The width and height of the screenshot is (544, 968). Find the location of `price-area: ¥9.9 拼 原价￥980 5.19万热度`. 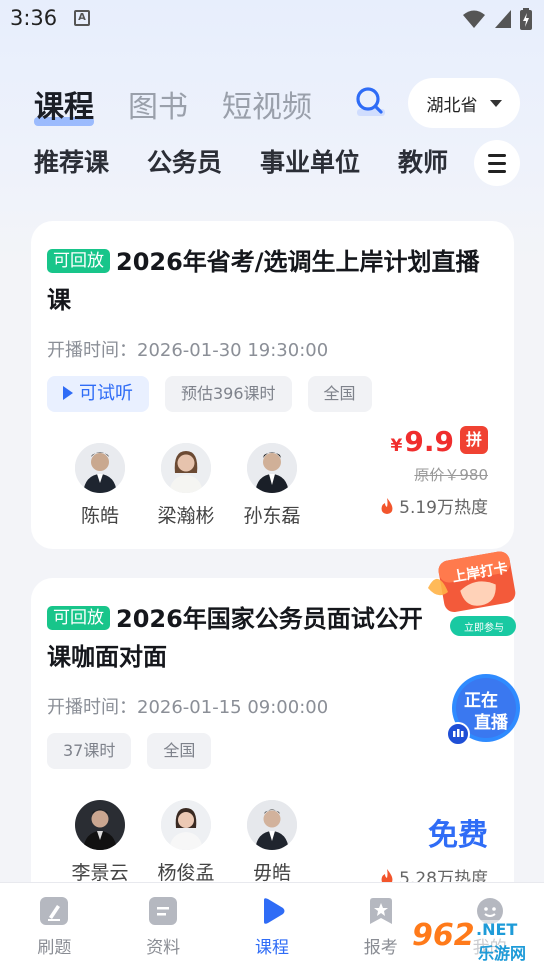

price-area: ¥9.9 拼 原价￥980 5.19万热度 is located at coordinates (433, 471).